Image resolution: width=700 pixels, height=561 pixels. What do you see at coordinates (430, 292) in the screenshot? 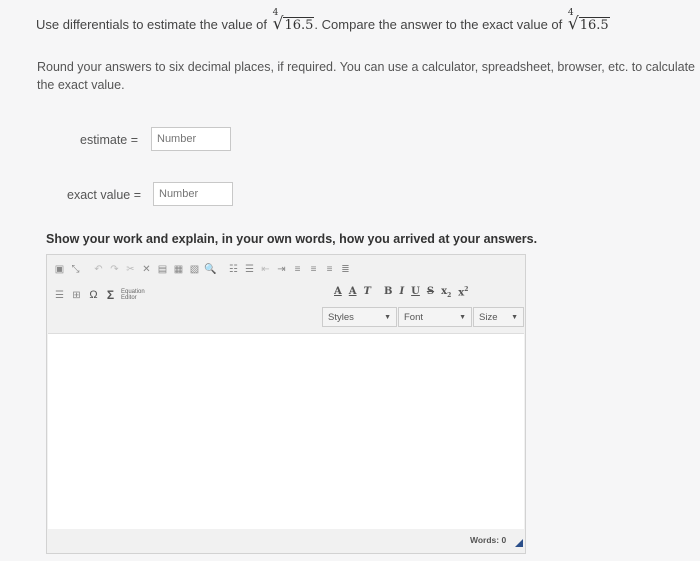
I see `strike-button: S` at bounding box center [430, 292].